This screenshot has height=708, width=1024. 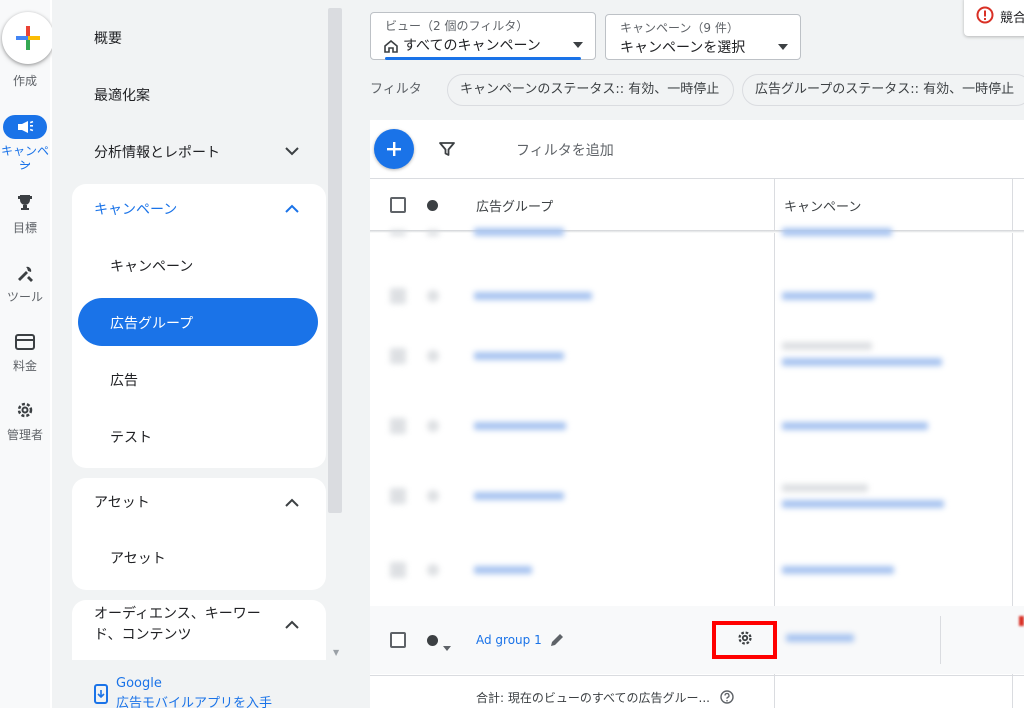 I want to click on tools-label: ツール, so click(x=24, y=297).